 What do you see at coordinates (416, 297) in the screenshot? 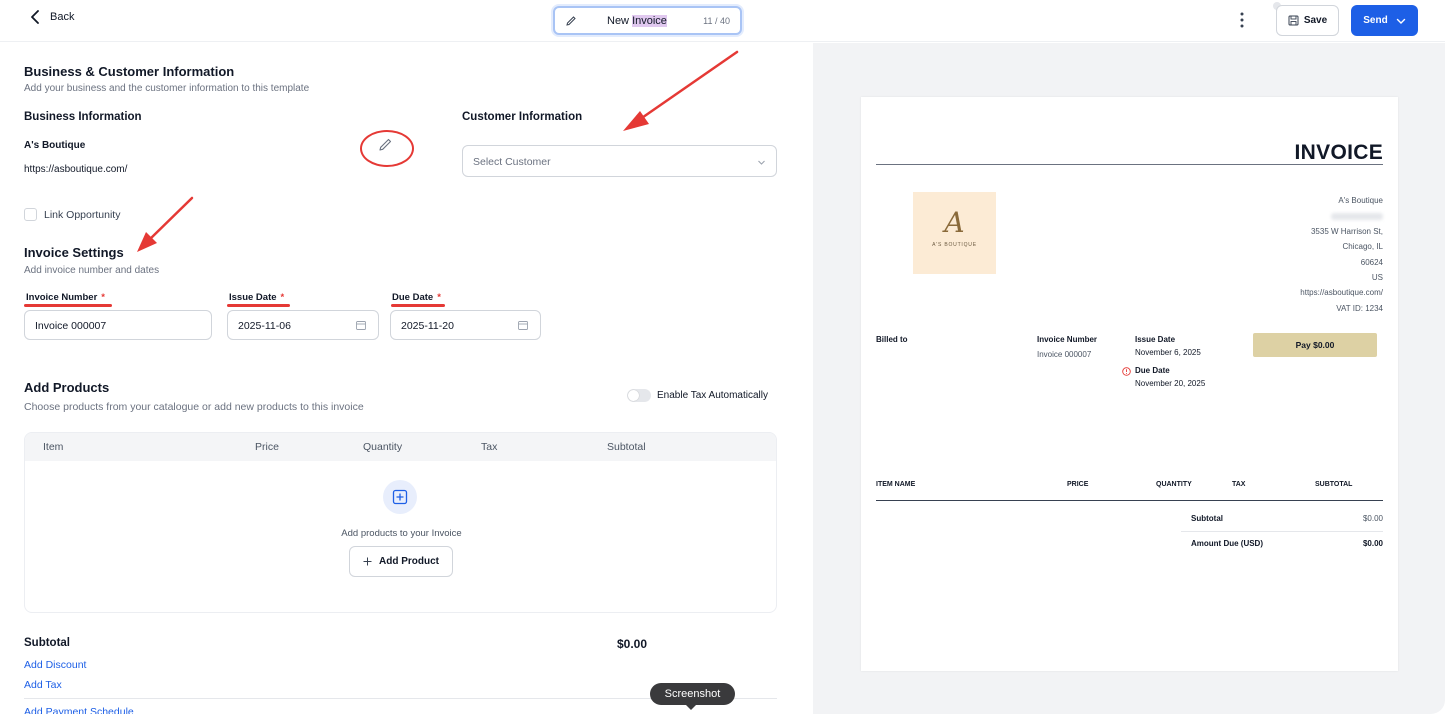
I see `due-date-label: Due Date *` at bounding box center [416, 297].